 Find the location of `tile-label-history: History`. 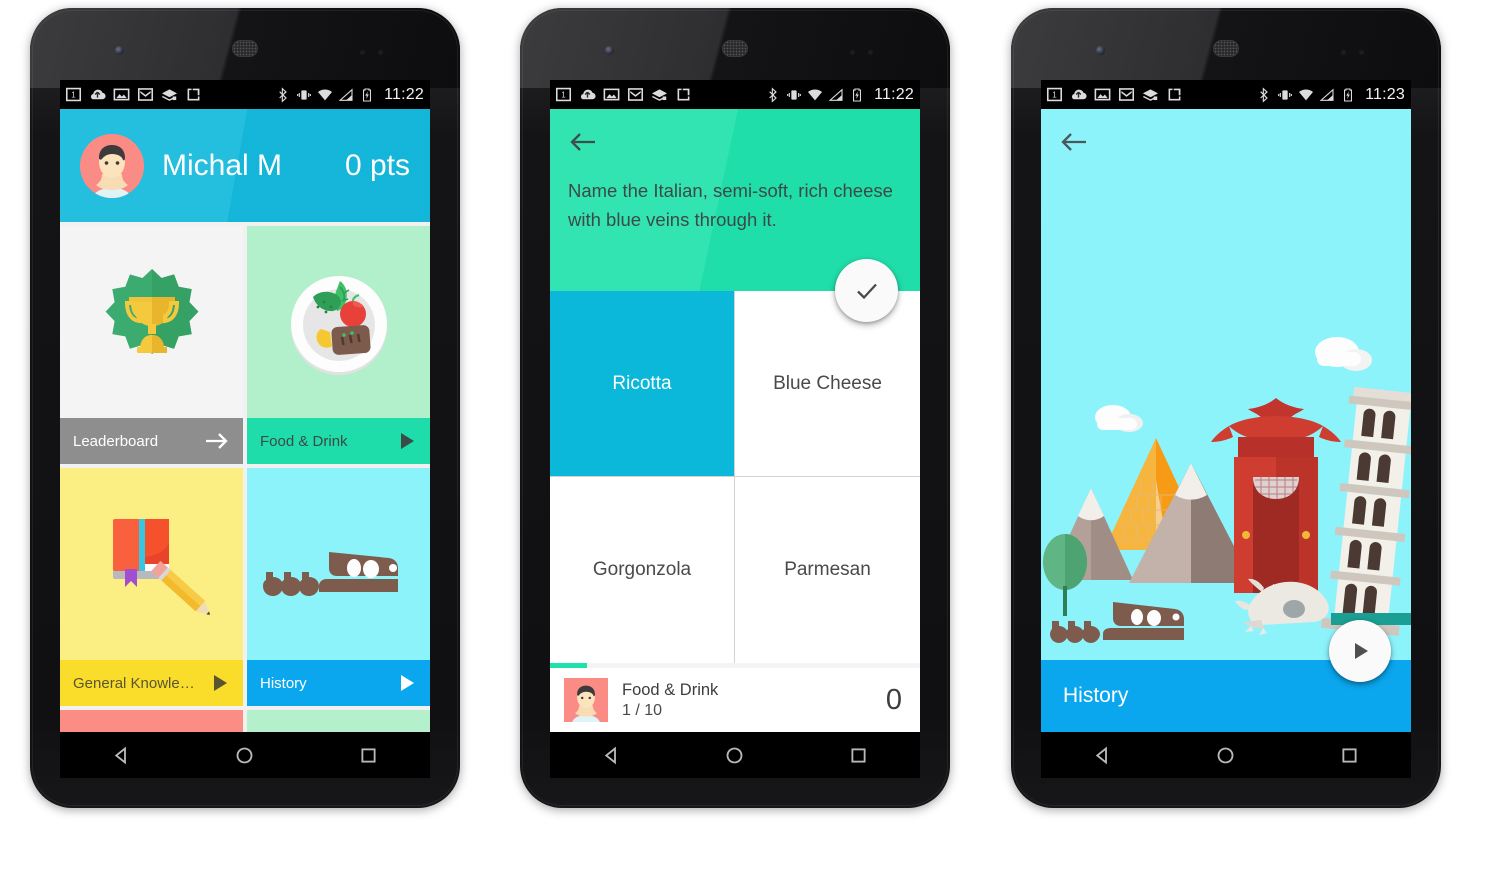

tile-label-history: History is located at coordinates (283, 683).